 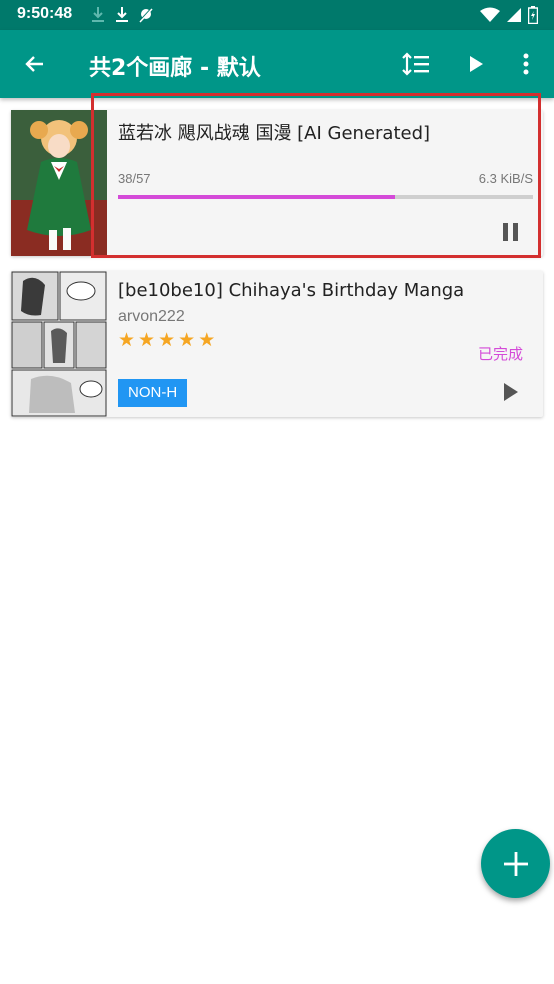 I want to click on no-location-icon, so click(x=146, y=15).